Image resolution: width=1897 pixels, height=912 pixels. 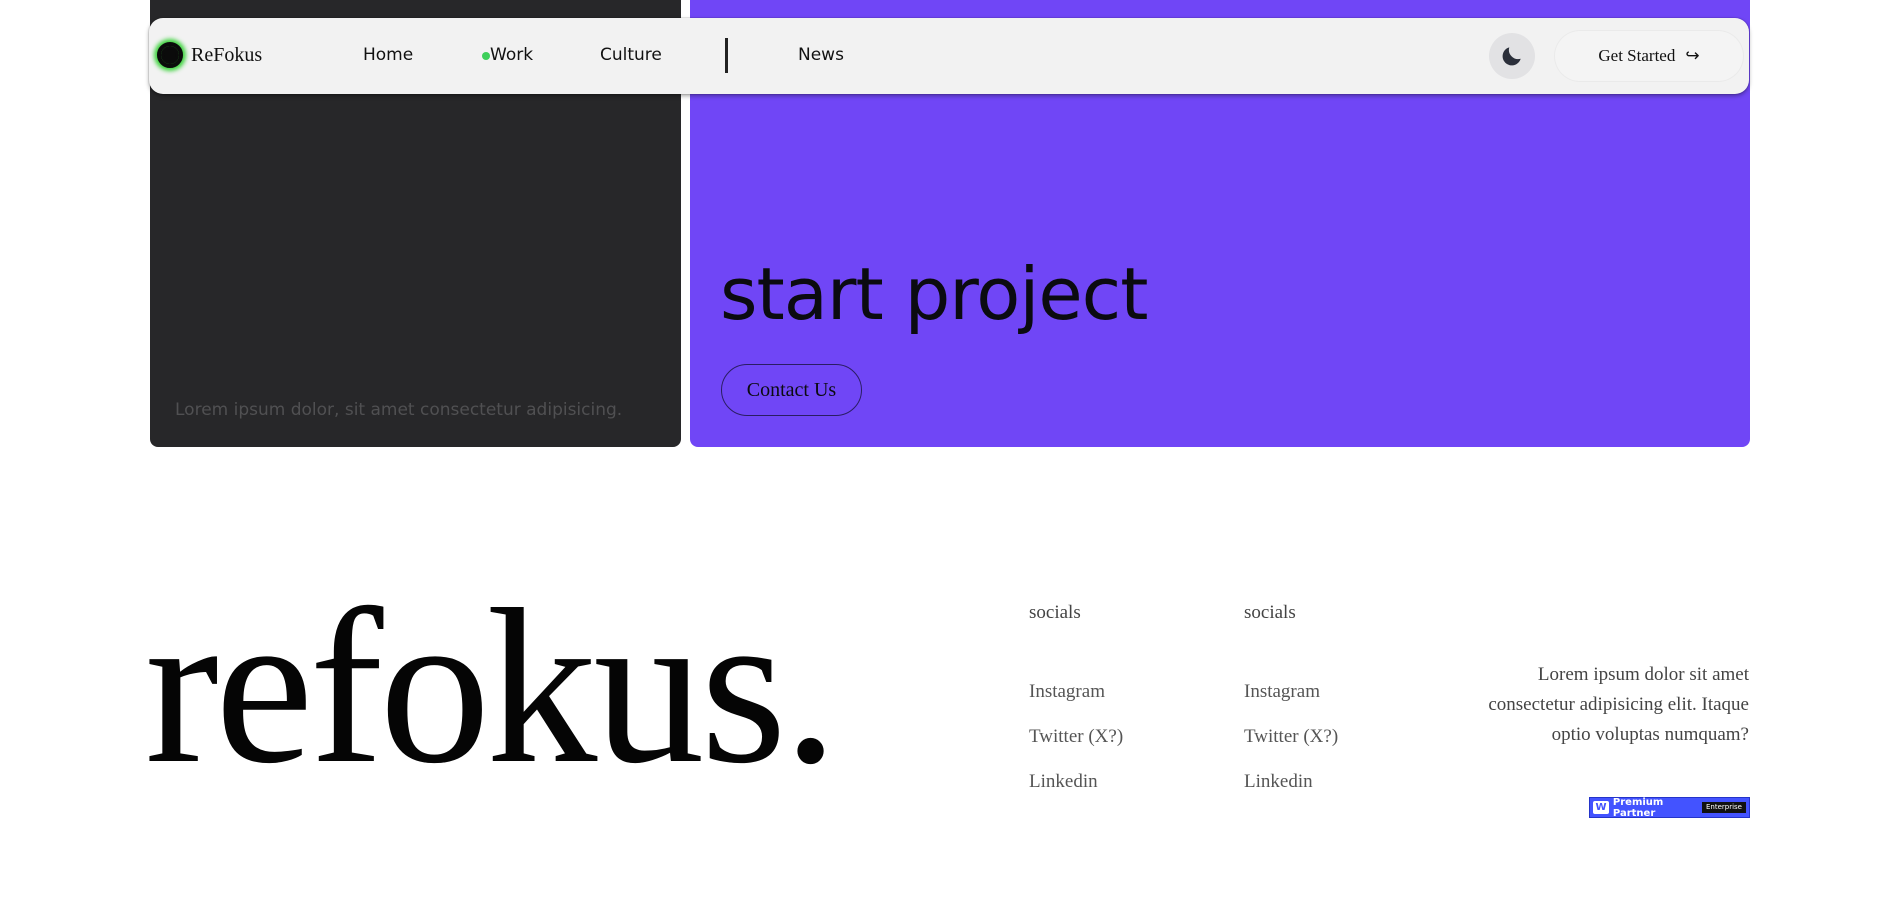 What do you see at coordinates (388, 55) in the screenshot?
I see `nav-link-home: Home` at bounding box center [388, 55].